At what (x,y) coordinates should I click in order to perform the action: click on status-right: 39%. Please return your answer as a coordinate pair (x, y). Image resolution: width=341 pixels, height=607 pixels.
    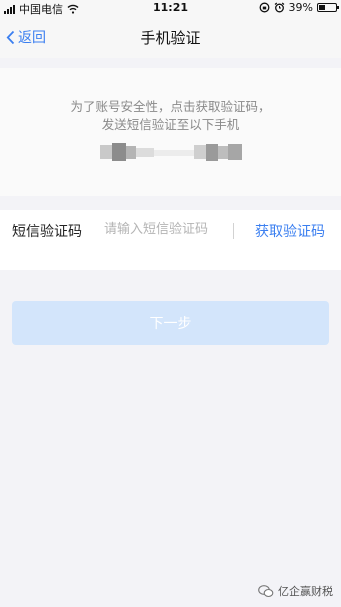
    Looking at the image, I should click on (299, 7).